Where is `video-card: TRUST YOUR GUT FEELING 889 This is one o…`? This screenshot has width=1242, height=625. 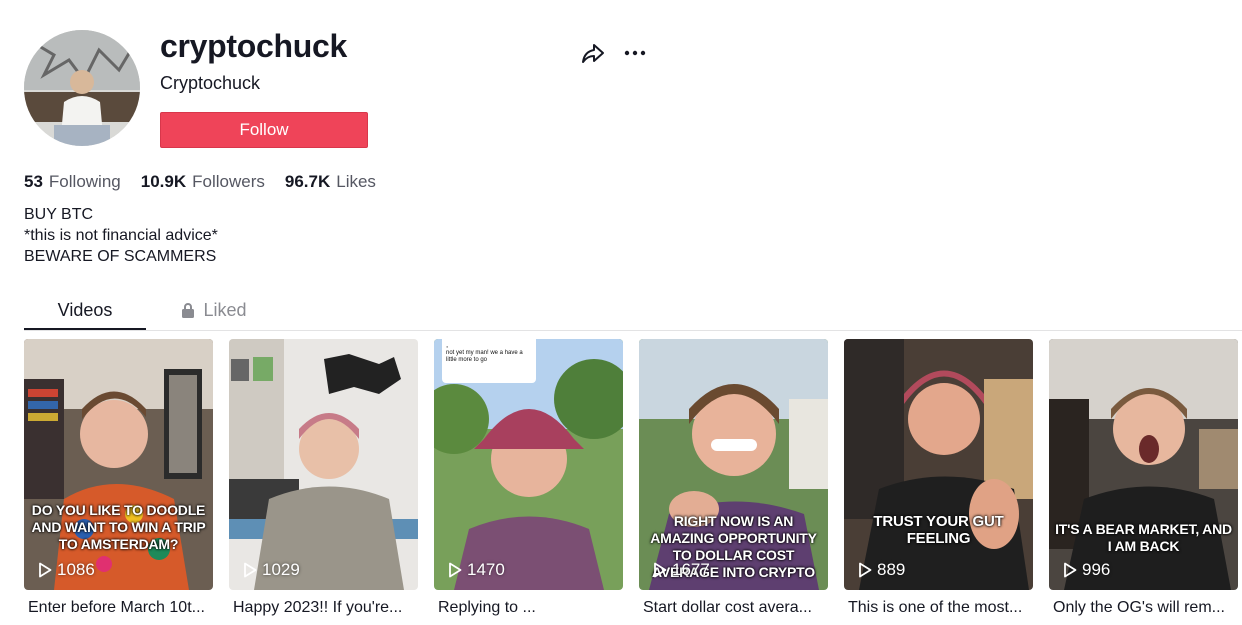 video-card: TRUST YOUR GUT FEELING 889 This is one o… is located at coordinates (938, 478).